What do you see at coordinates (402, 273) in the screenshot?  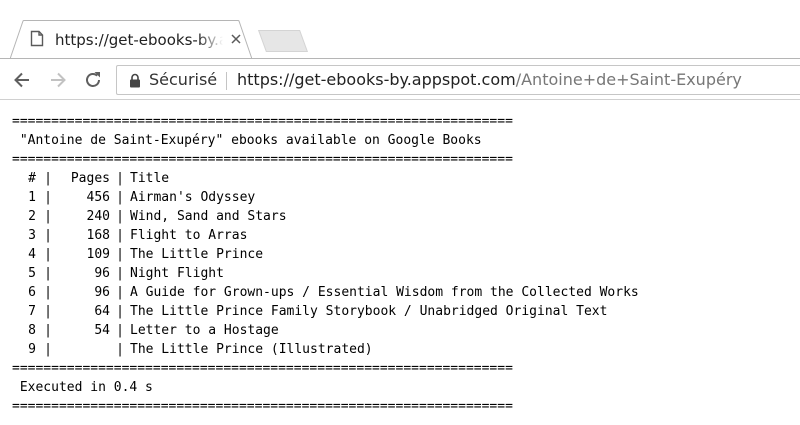 I see `table-row: 5 | 96 | Night Flight` at bounding box center [402, 273].